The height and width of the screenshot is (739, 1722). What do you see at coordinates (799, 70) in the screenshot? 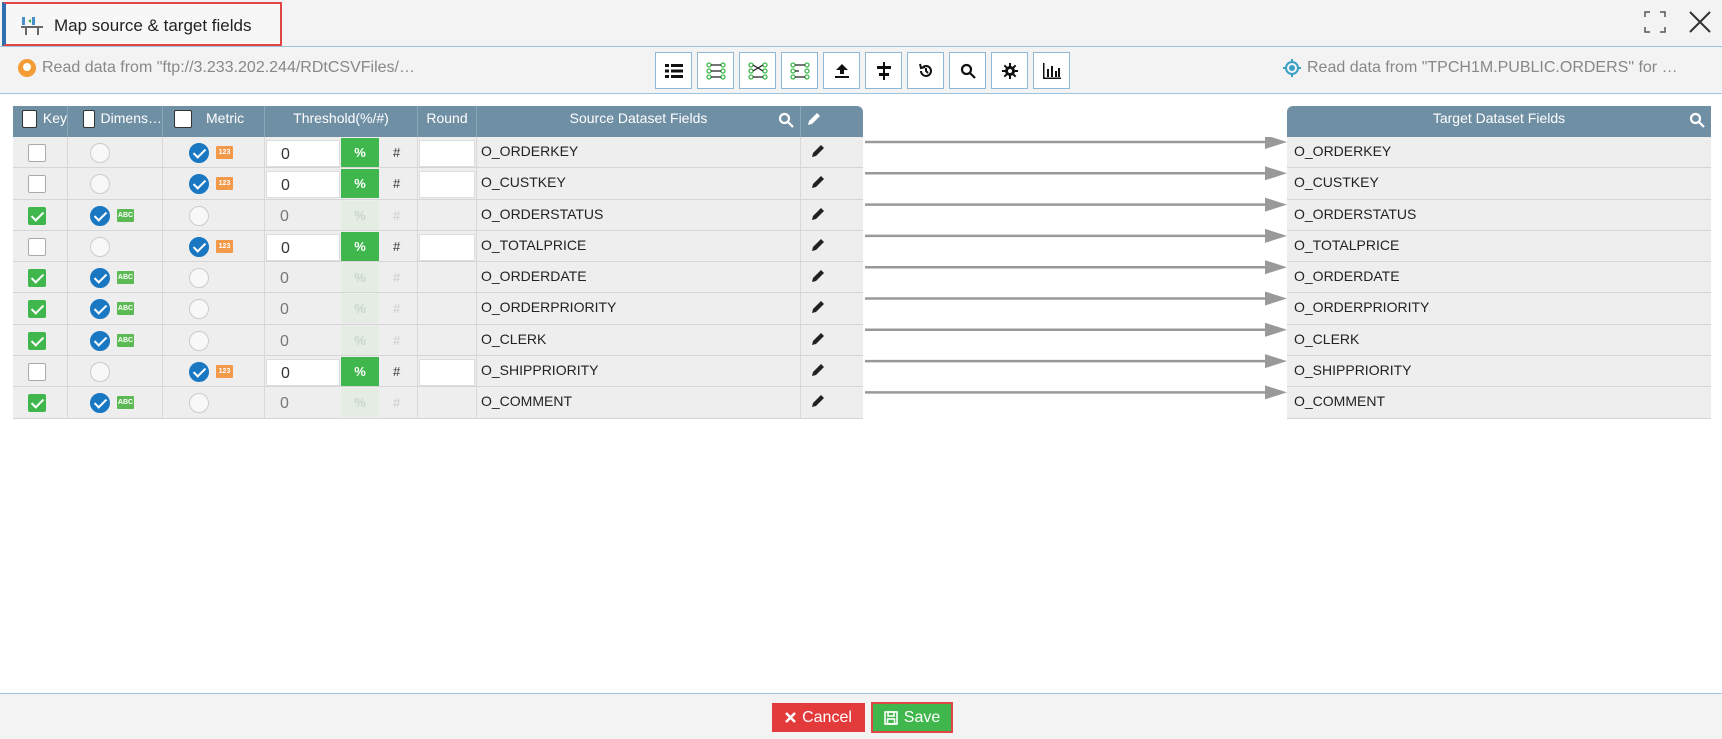
I see `auto-map-button` at bounding box center [799, 70].